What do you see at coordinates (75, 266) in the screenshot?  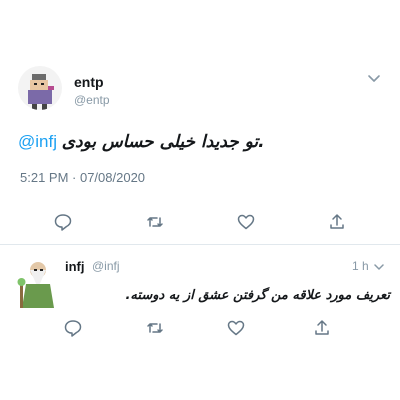 I see `infj-display-name: infj` at bounding box center [75, 266].